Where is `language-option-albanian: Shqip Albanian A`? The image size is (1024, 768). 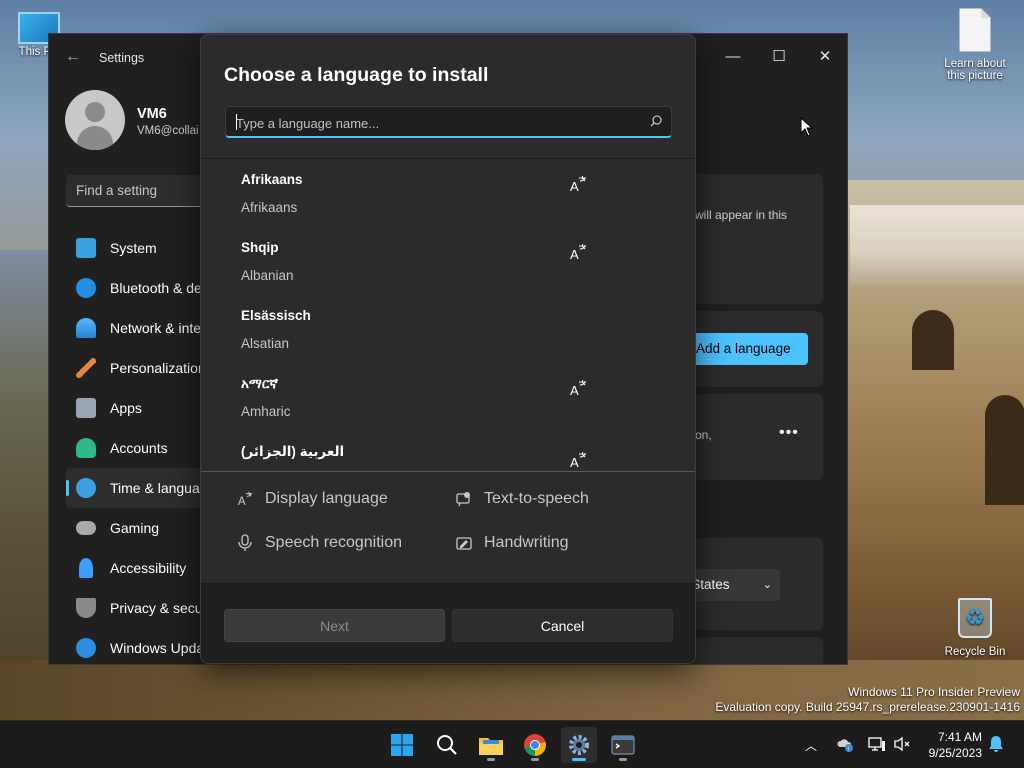
language-option-albanian: Shqip Albanian A is located at coordinates (448, 261).